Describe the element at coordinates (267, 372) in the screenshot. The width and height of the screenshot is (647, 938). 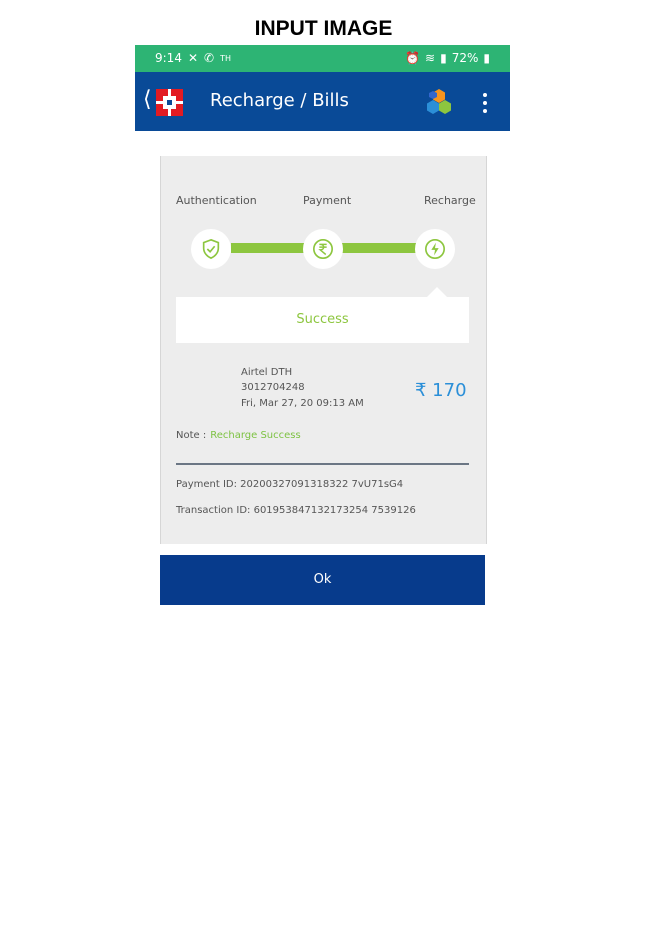
I see `biller-name: Airtel DTH` at that location.